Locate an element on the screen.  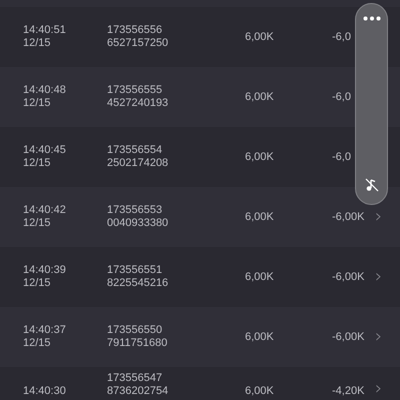
time-text: 14:40:48 is located at coordinates (45, 90).